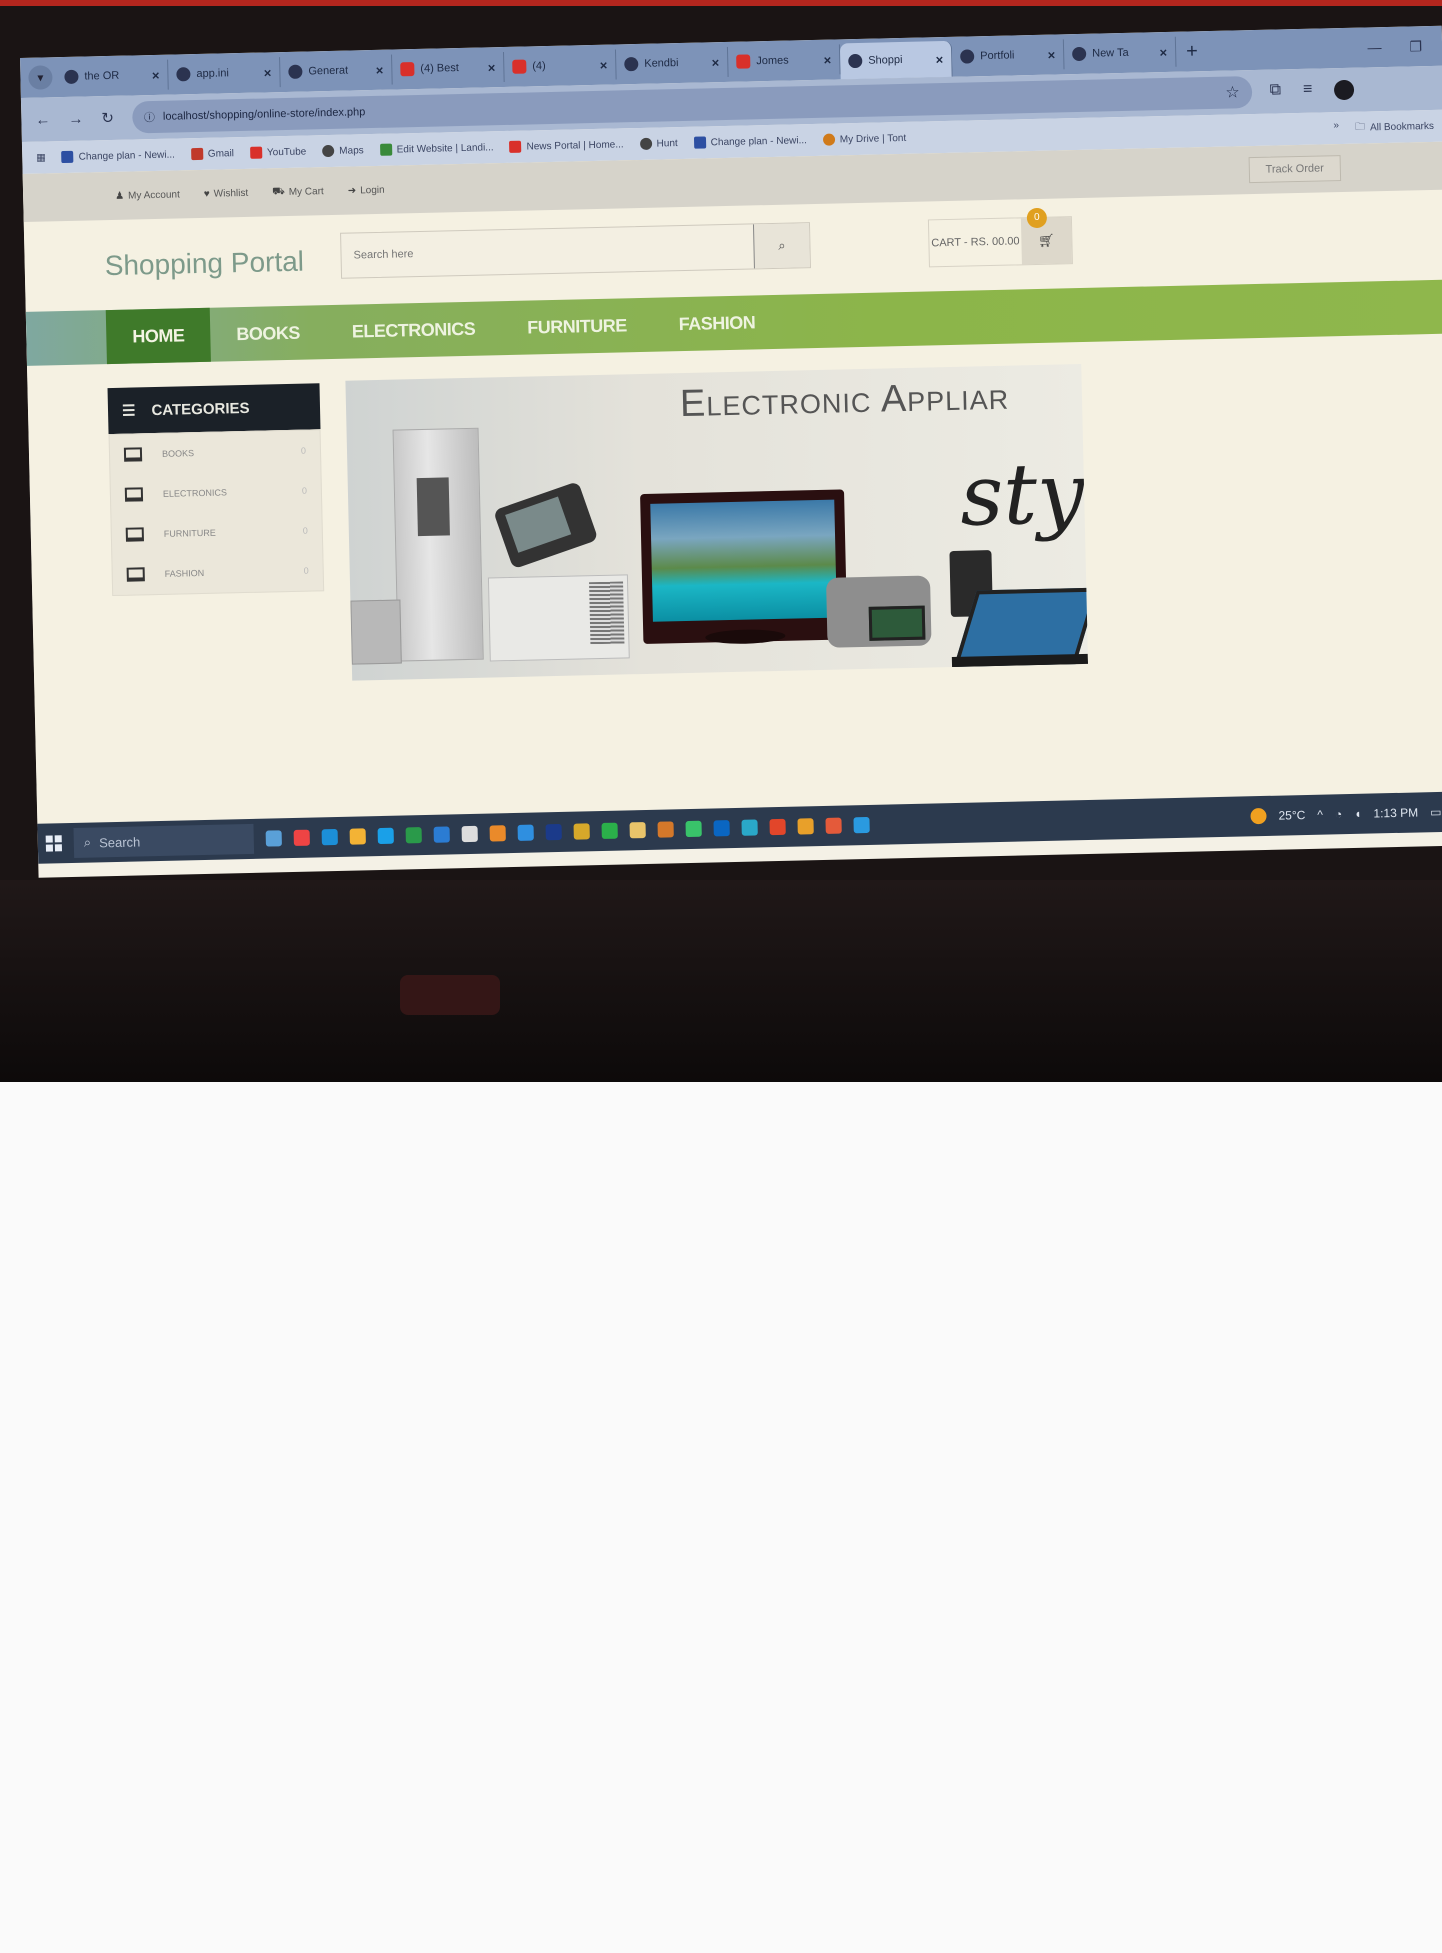 The width and height of the screenshot is (1442, 1953). Describe the element at coordinates (204, 264) in the screenshot. I see `site-logo: Shopping Portal` at that location.